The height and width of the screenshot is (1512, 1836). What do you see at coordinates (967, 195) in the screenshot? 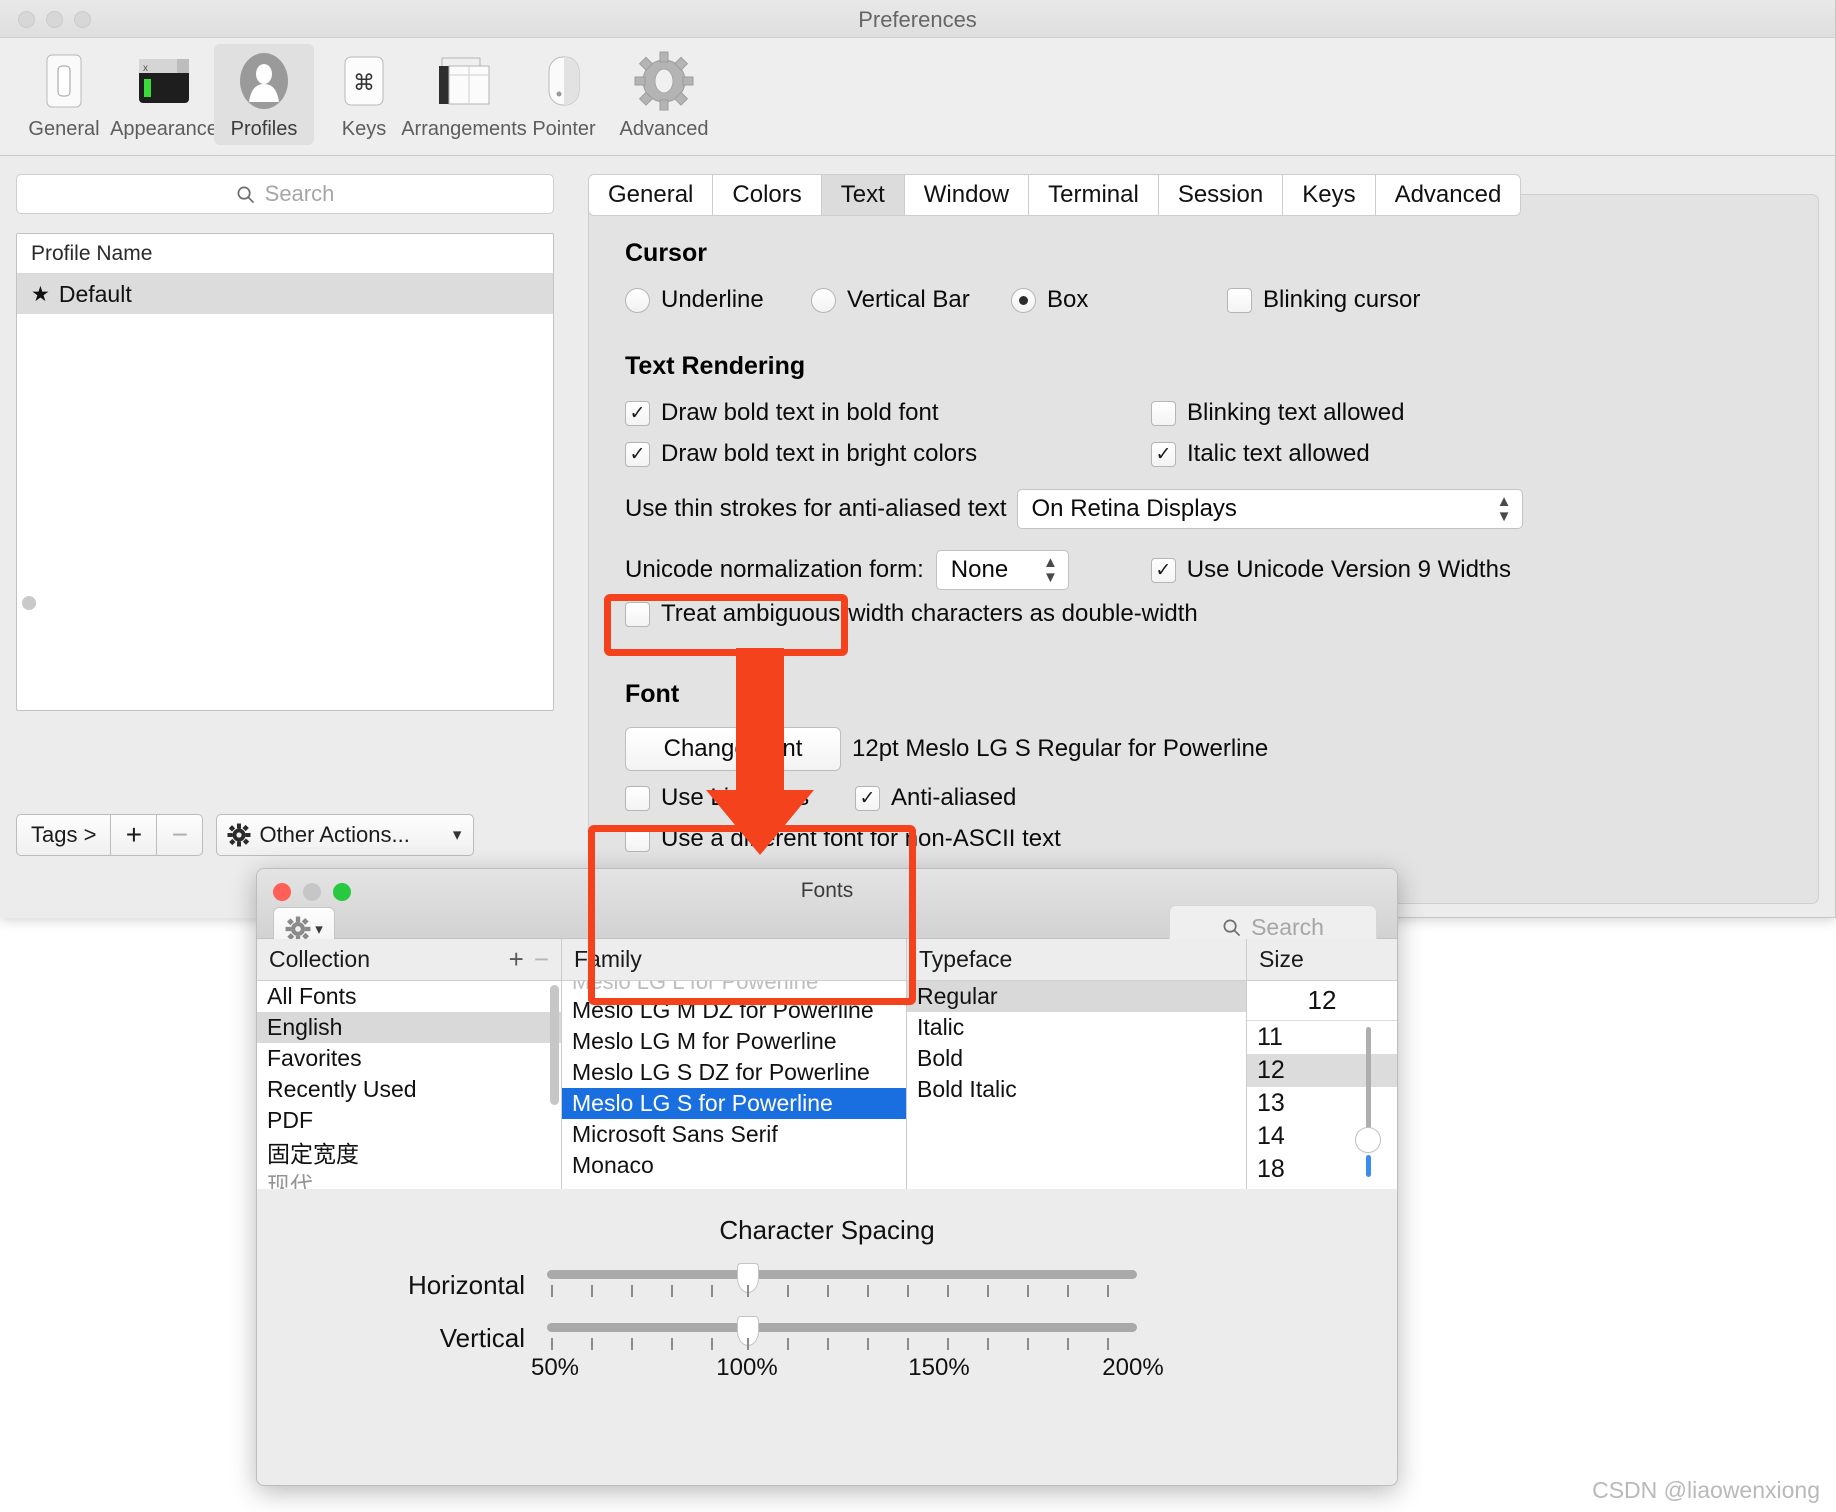
I see `tab-window: Window` at bounding box center [967, 195].